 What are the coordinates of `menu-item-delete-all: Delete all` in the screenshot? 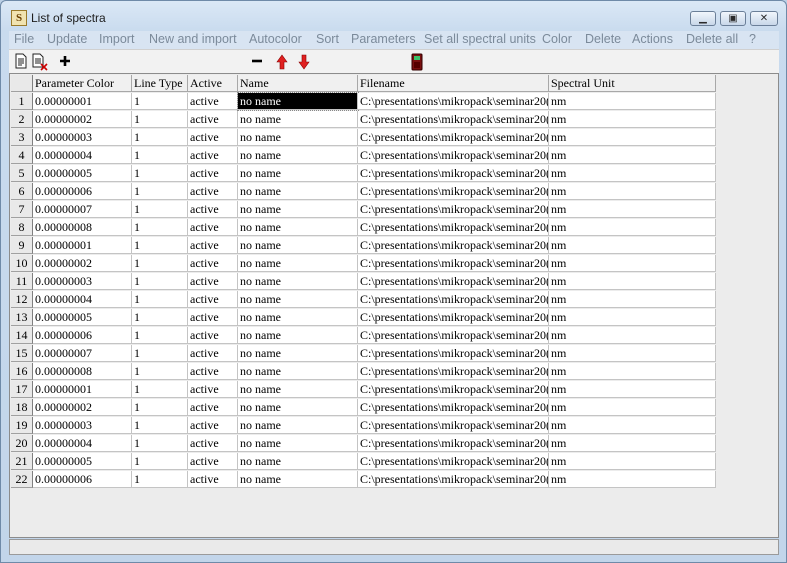 It's located at (712, 39).